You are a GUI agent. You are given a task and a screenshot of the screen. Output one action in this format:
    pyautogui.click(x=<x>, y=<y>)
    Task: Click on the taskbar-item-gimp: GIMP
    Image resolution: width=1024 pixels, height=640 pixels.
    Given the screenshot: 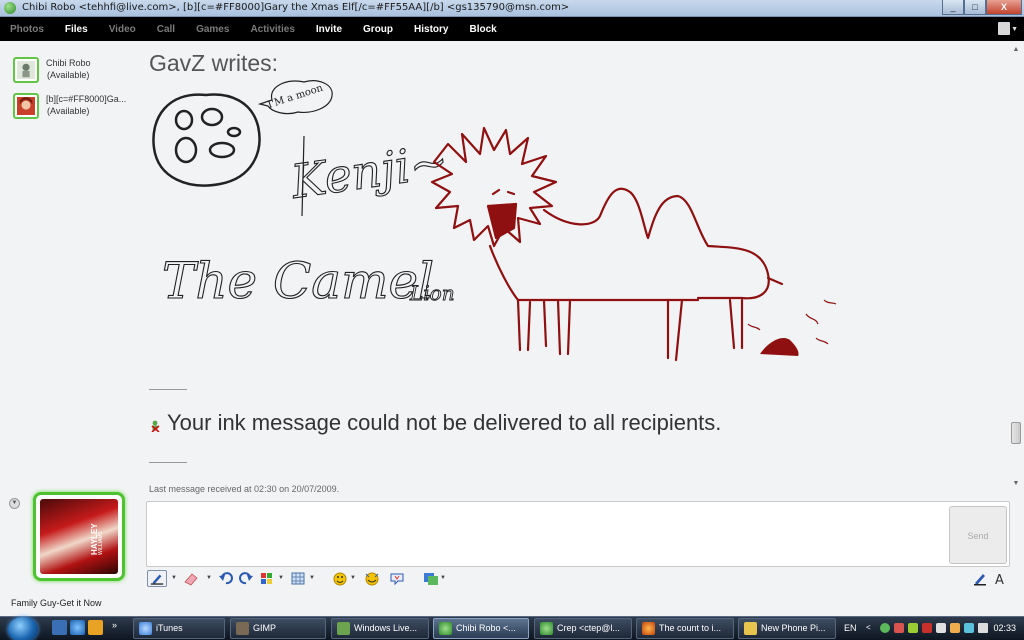 What is the action you would take?
    pyautogui.click(x=278, y=628)
    